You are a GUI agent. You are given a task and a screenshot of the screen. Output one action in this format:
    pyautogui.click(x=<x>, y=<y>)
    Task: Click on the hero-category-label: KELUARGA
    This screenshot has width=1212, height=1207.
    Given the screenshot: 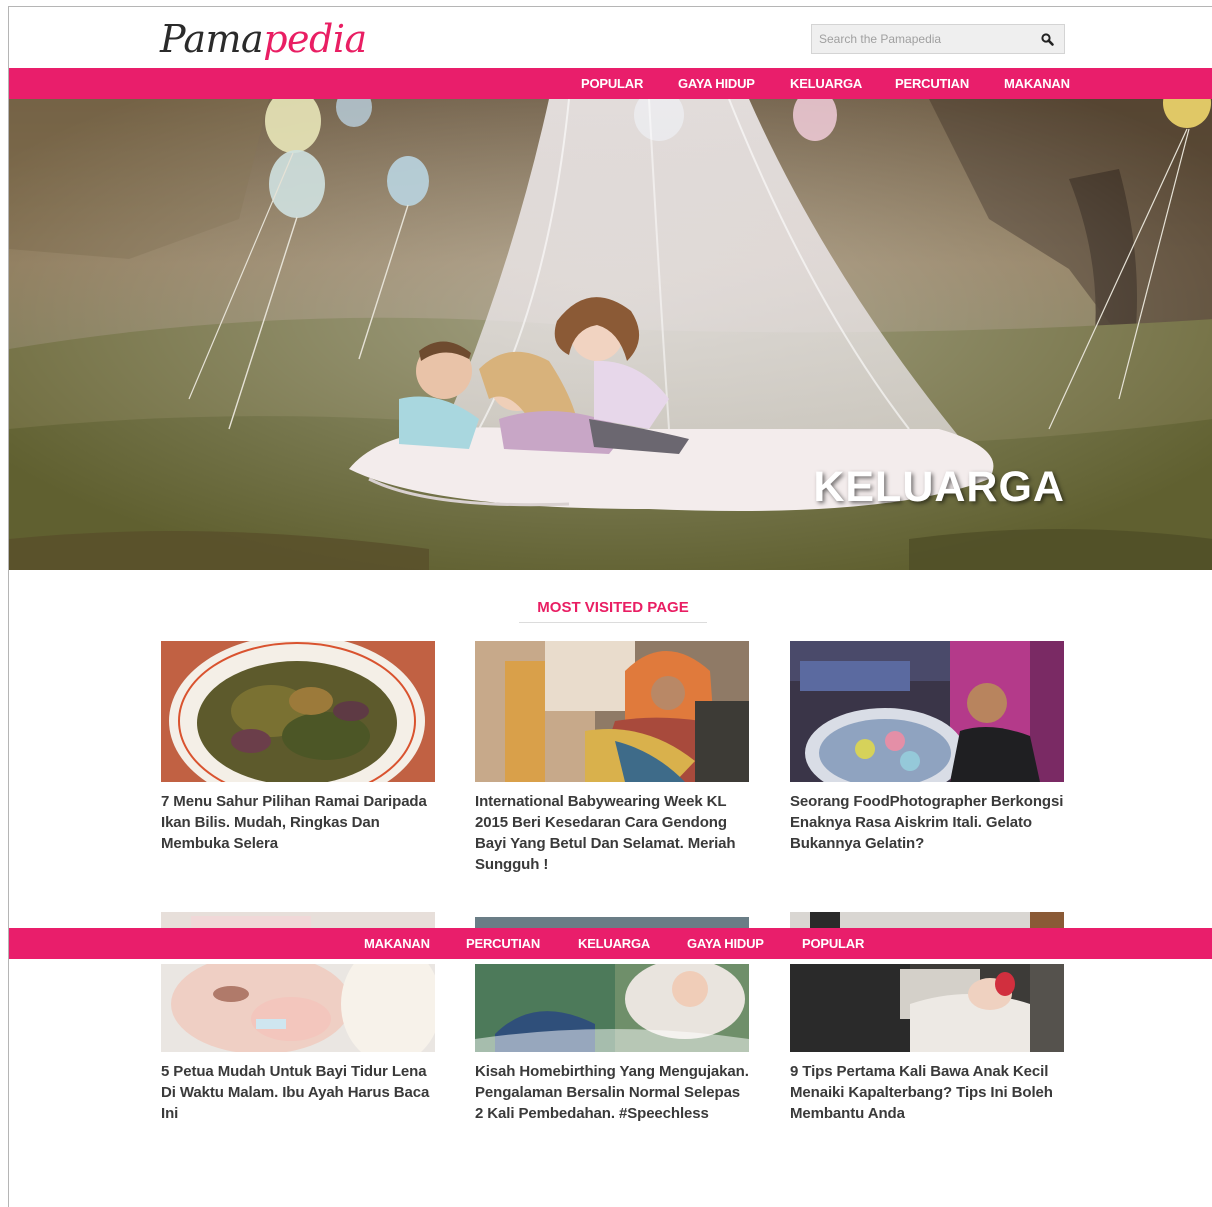 What is the action you would take?
    pyautogui.click(x=939, y=487)
    